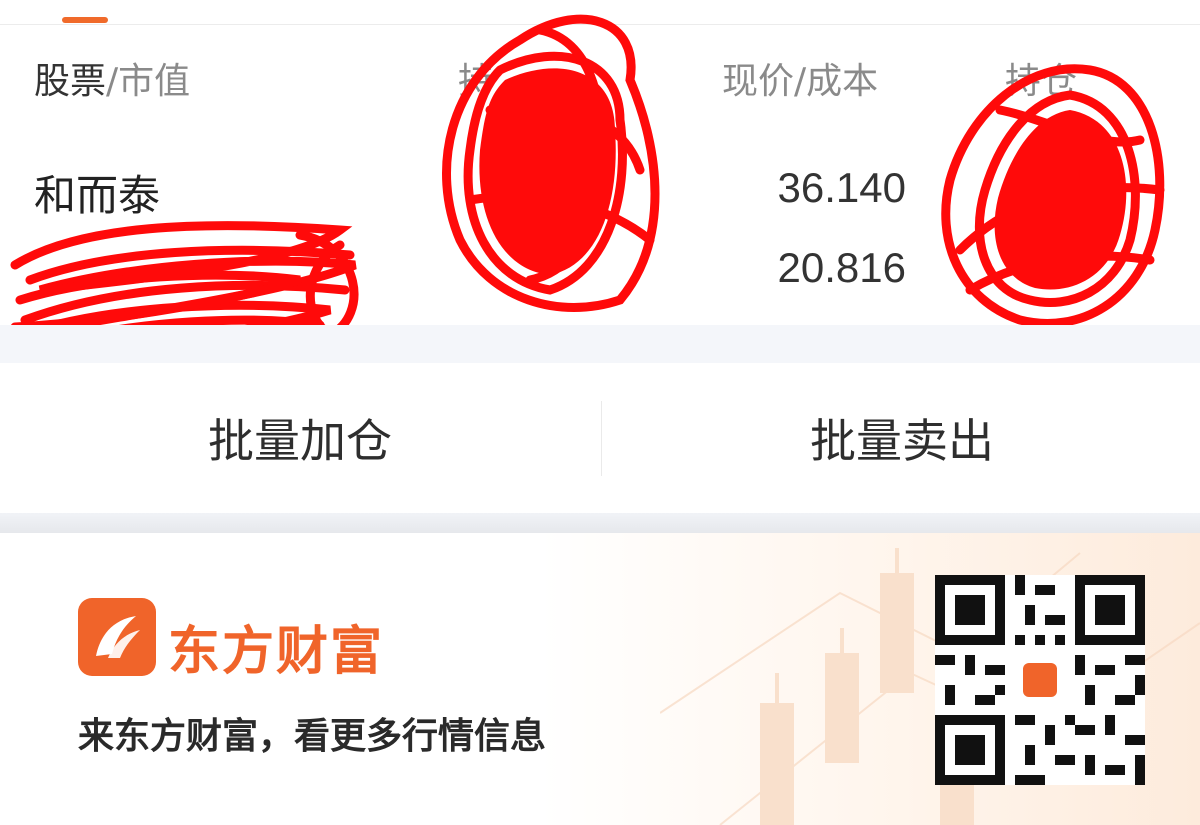 This screenshot has height=825, width=1200. Describe the element at coordinates (70, 81) in the screenshot. I see `header-stock: 股票` at that location.